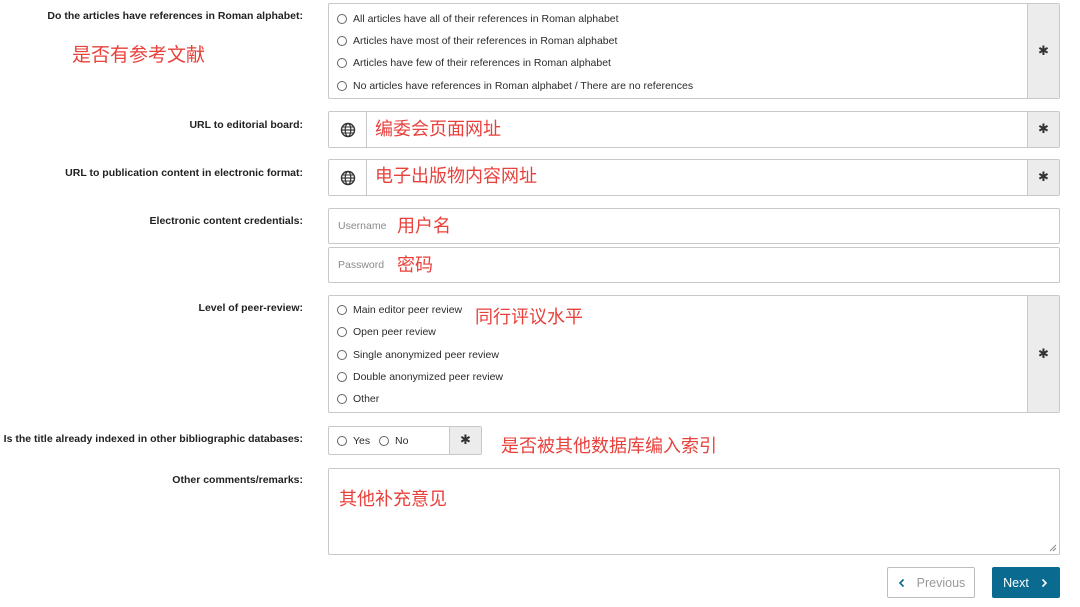  Describe the element at coordinates (901, 582) in the screenshot. I see `chevron-left-icon` at that location.